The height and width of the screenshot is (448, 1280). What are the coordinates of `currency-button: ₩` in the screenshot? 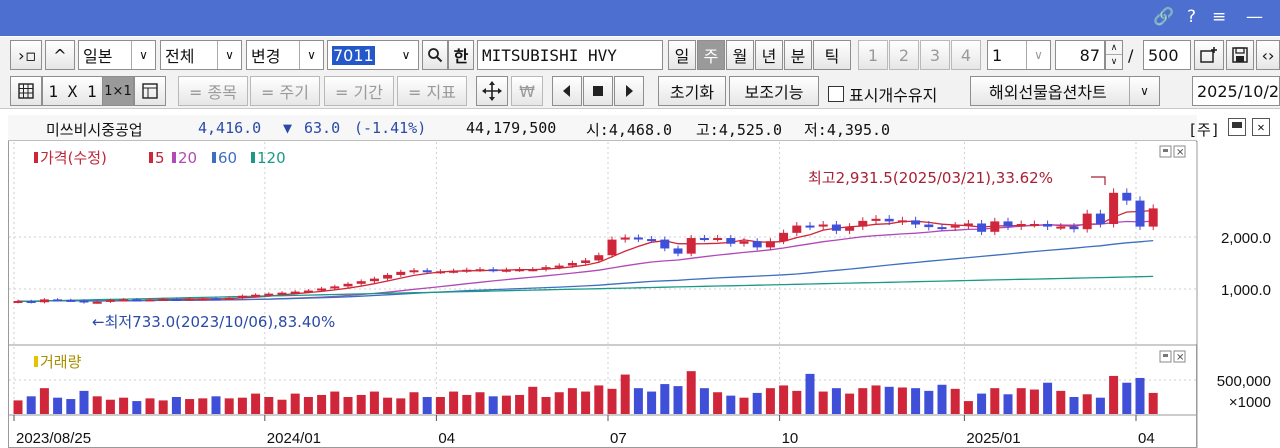 It's located at (527, 91).